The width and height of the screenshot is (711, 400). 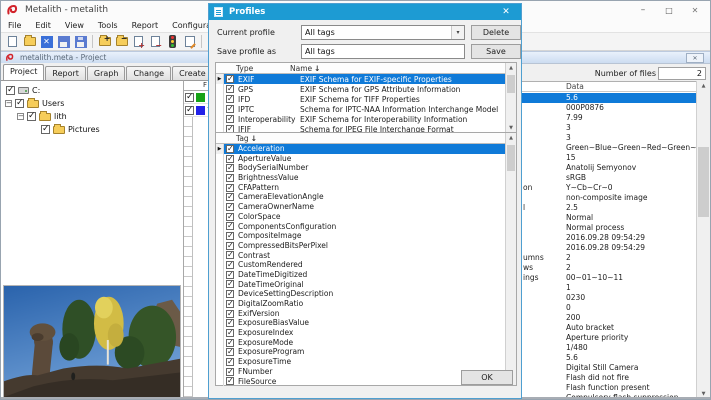 I want to click on scroll-up-icon, so click(x=703, y=86).